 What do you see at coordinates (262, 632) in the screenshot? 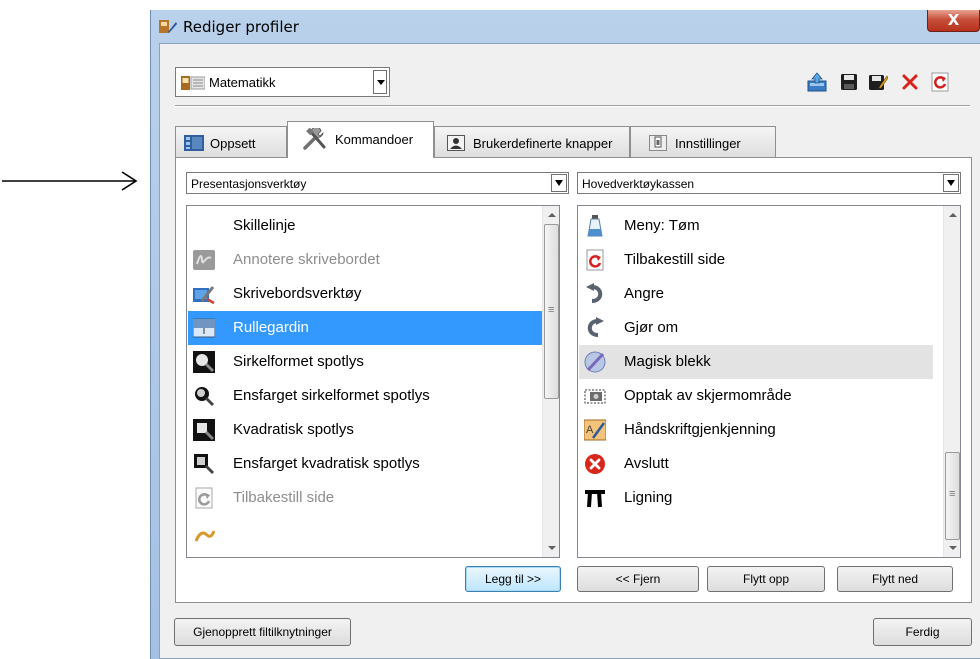
I see `restore-file-associations-button: Gjenopprett filtilknytninger` at bounding box center [262, 632].